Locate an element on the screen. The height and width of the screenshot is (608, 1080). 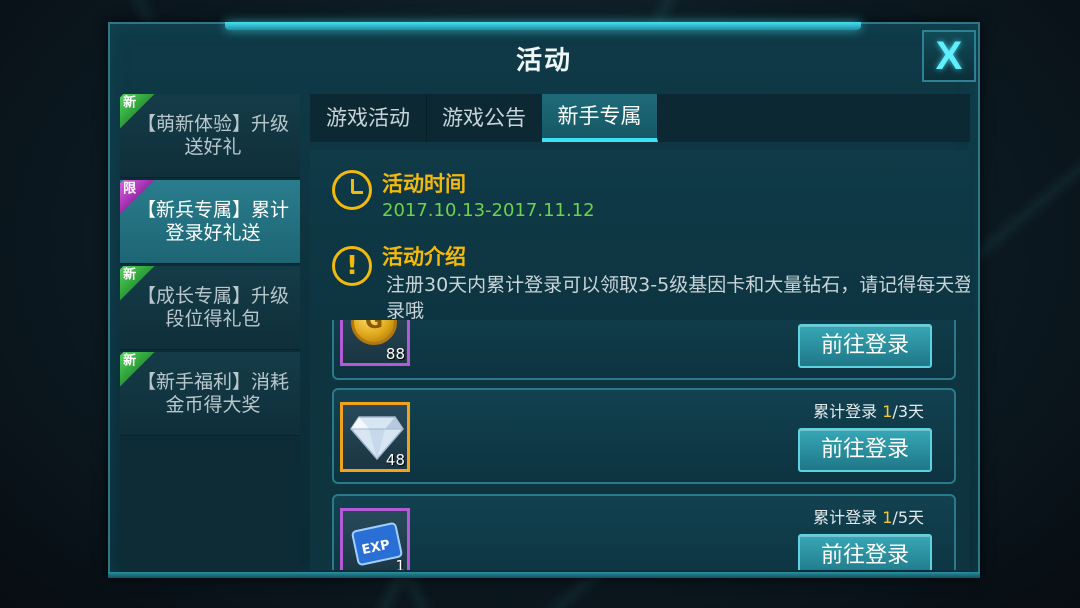
tab-newbie-exclusive: 新手专属 is located at coordinates (600, 118).